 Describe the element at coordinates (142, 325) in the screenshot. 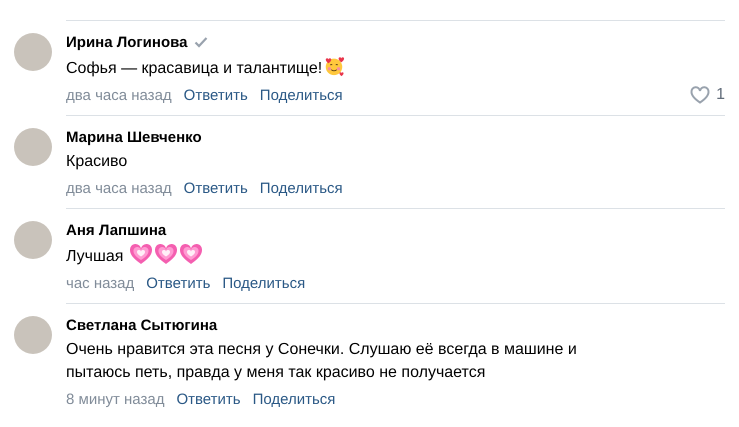

I see `author-name-link: Светлана Сытюгина` at that location.